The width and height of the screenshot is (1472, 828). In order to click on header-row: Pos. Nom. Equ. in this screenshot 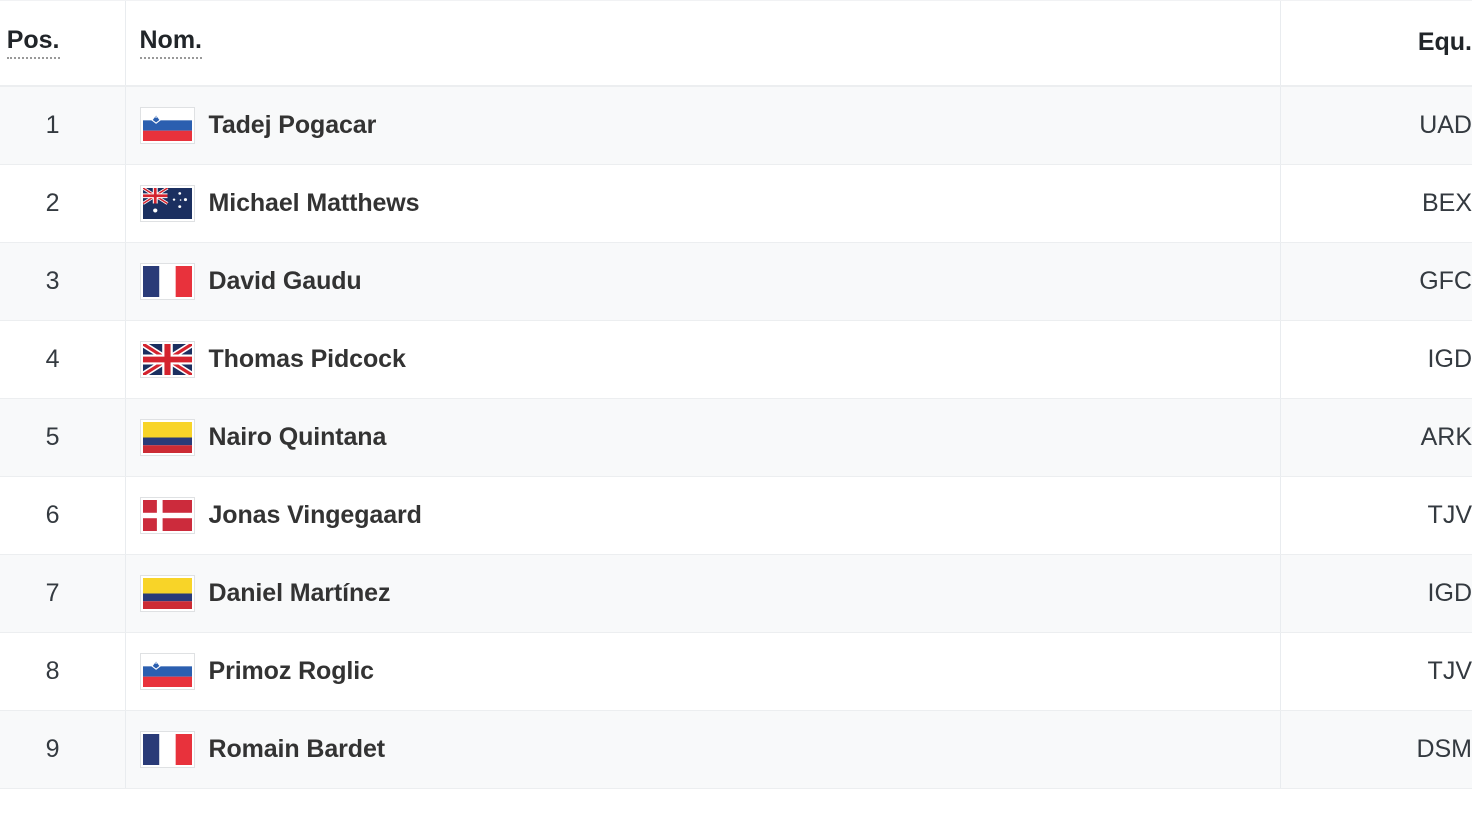, I will do `click(736, 43)`.